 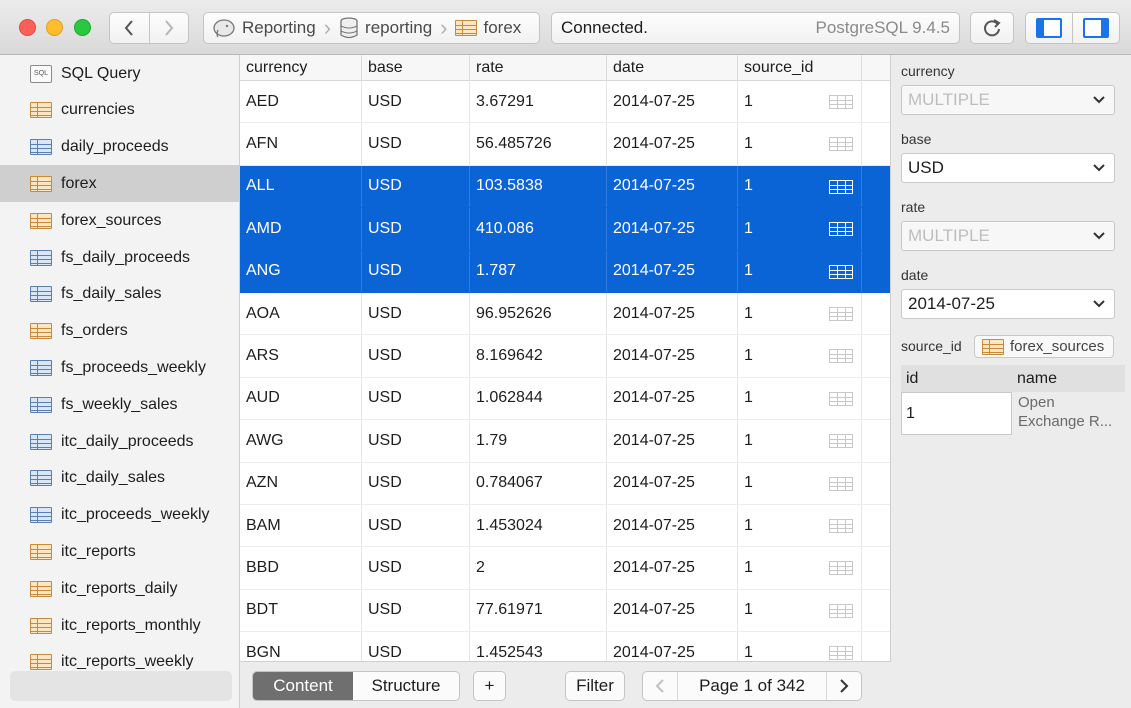 I want to click on table-row: AWG USD 1.79 2014-07-25 1, so click(x=565, y=441).